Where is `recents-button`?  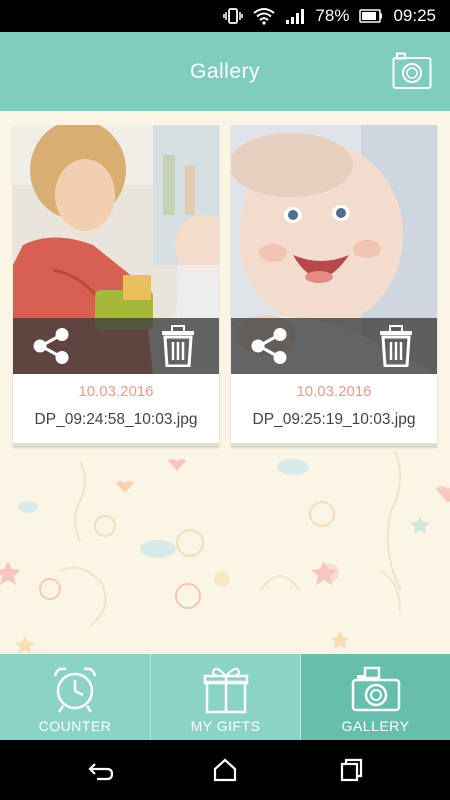 recents-button is located at coordinates (351, 770).